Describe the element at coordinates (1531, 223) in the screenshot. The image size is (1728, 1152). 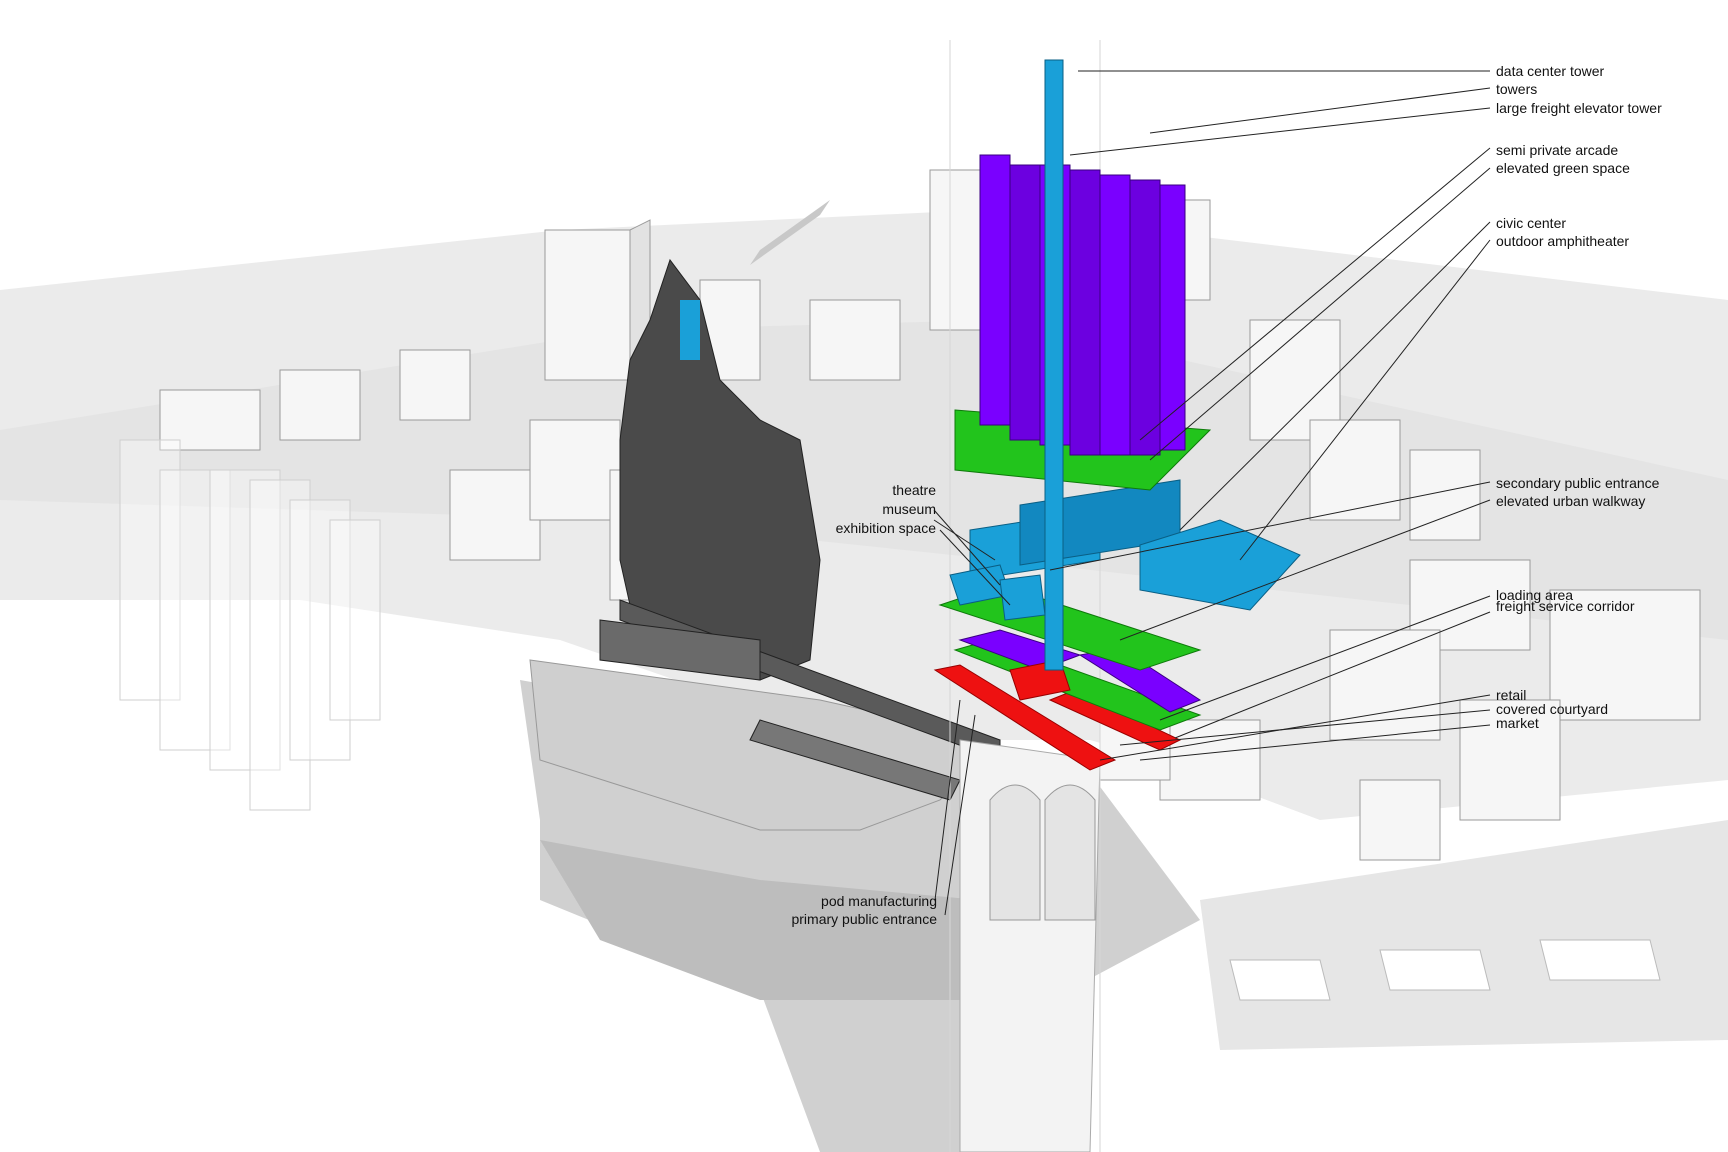
I see `label-civic-center: civic center` at that location.